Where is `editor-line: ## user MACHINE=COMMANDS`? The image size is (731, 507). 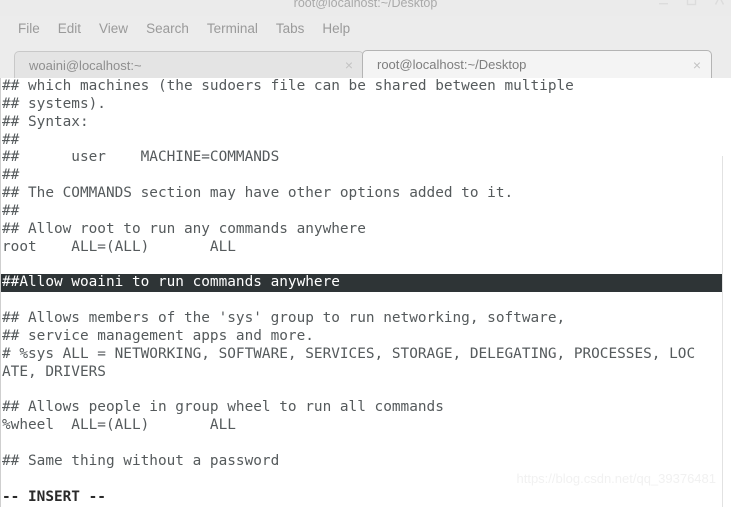
editor-line: ## user MACHINE=COMMANDS is located at coordinates (141, 157).